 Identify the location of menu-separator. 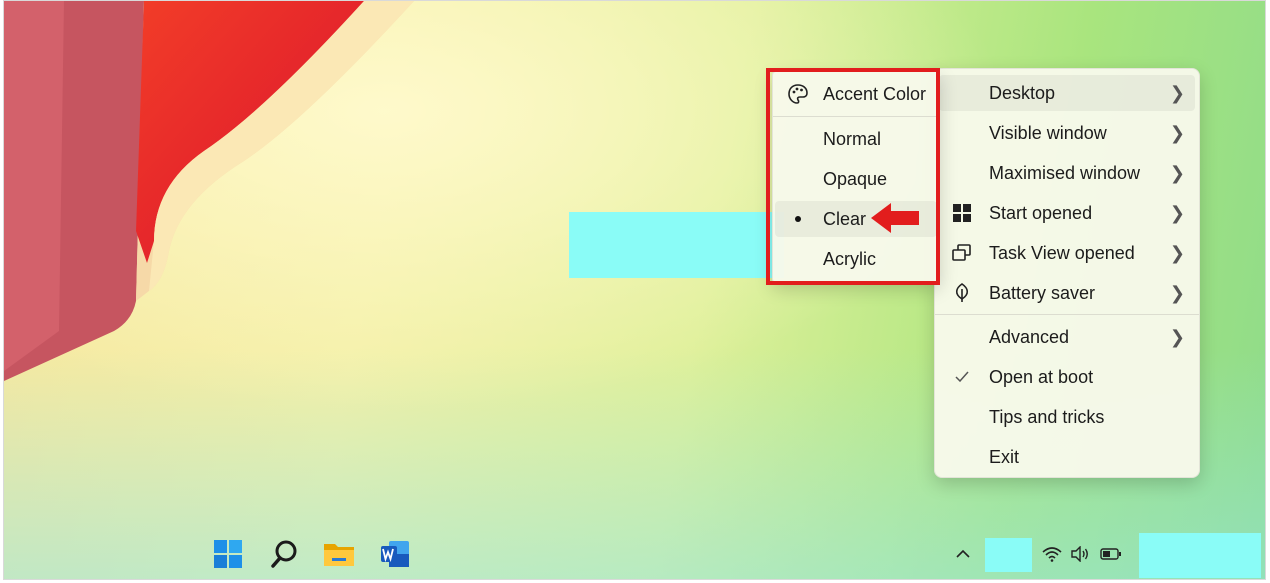
(1067, 314).